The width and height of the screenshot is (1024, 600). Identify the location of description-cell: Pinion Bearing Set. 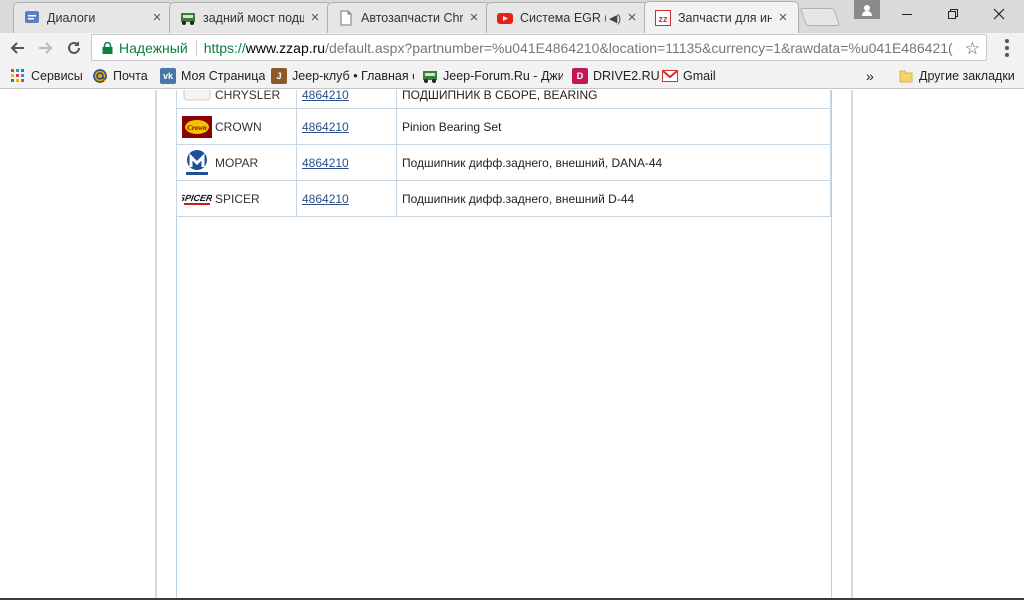
(613, 126).